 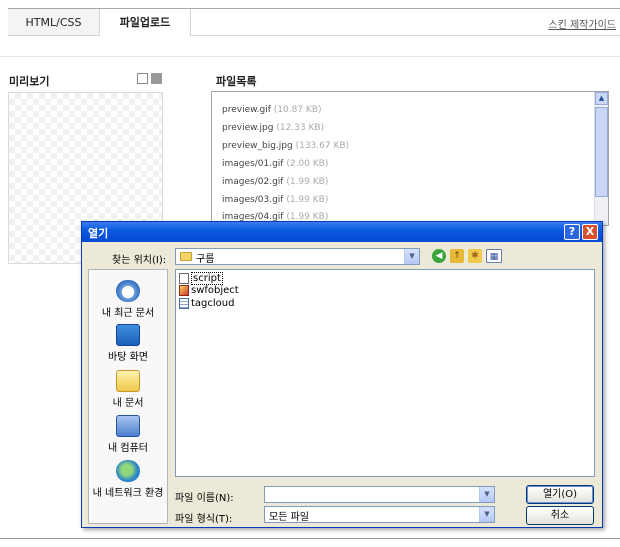 What do you see at coordinates (128, 357) in the screenshot?
I see `place-label: 바탕 화면` at bounding box center [128, 357].